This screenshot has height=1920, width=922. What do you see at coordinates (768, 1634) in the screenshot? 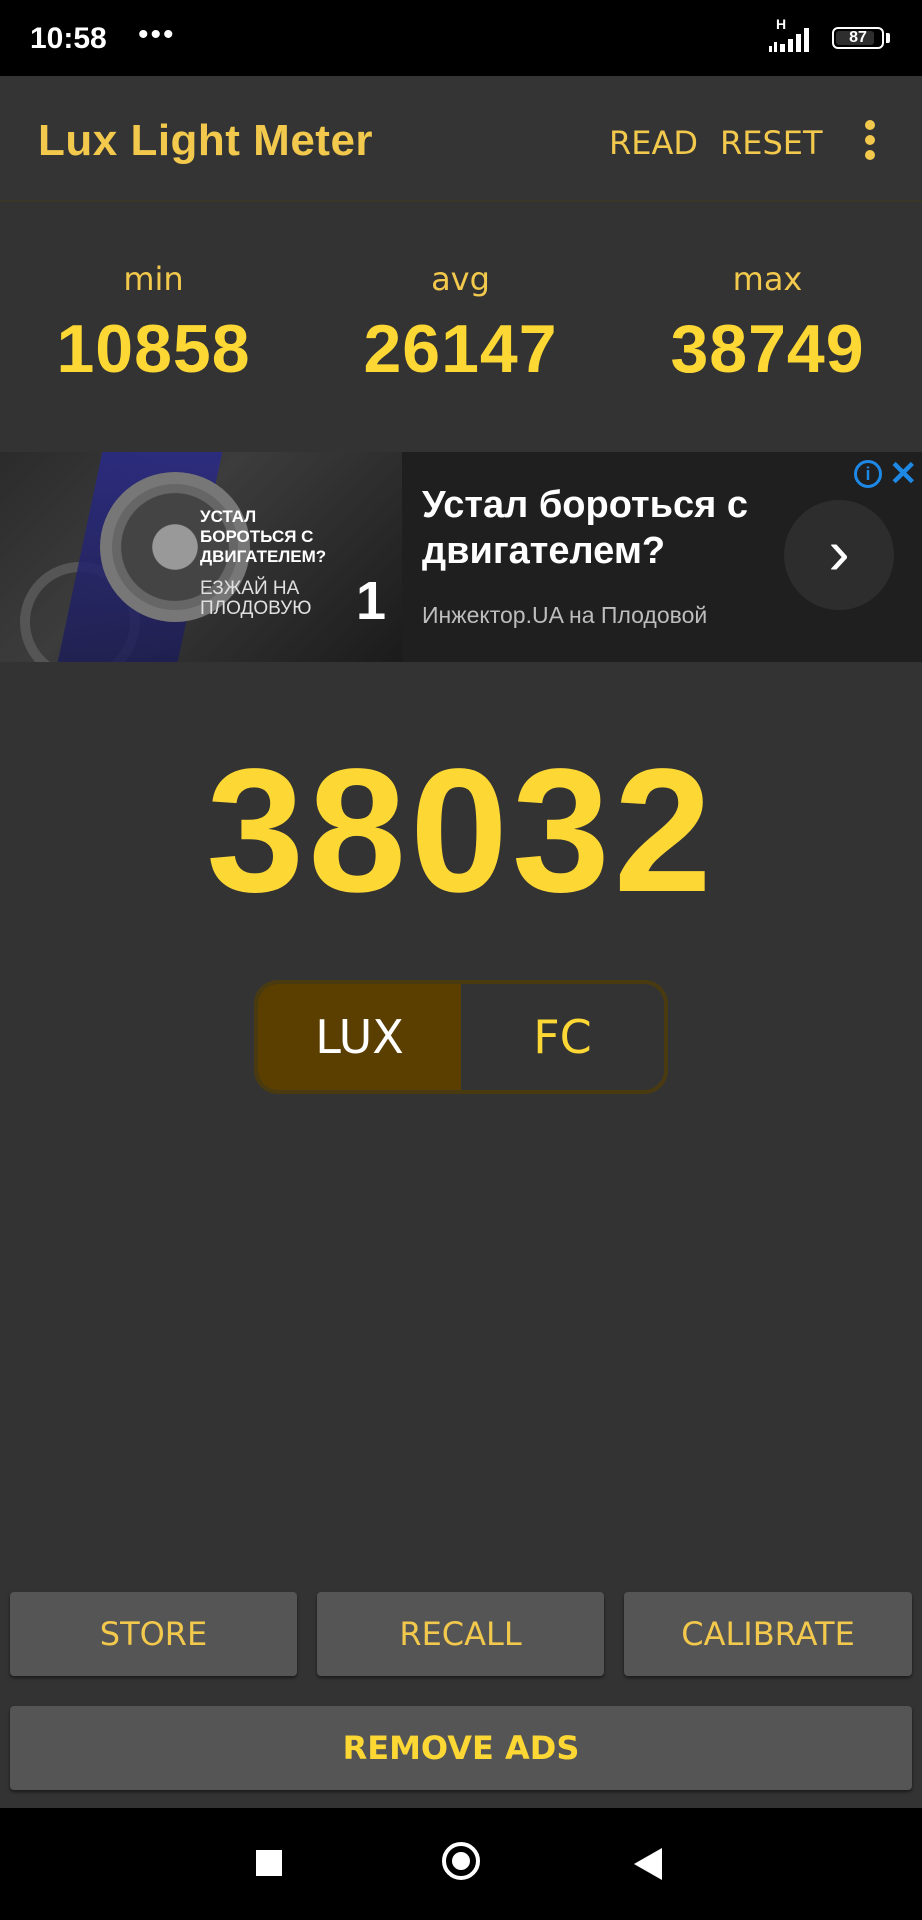
I see `calibrate-button: CALIBRATE` at bounding box center [768, 1634].